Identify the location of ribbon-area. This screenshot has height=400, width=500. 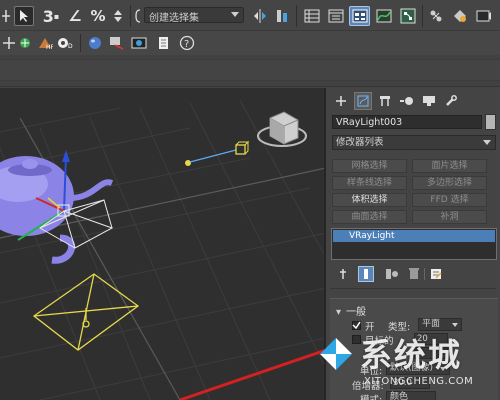
(250, 71).